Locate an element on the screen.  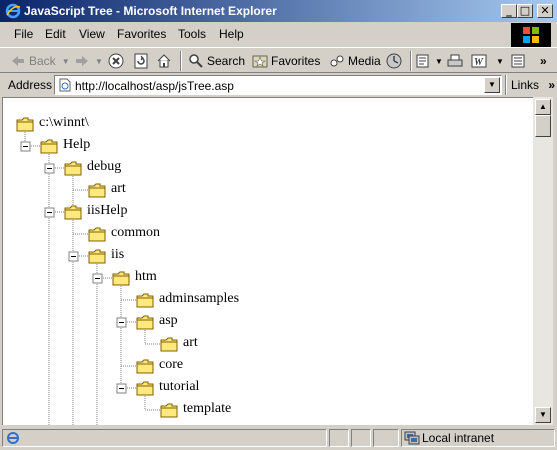
toolbar-chevron: » is located at coordinates (543, 61).